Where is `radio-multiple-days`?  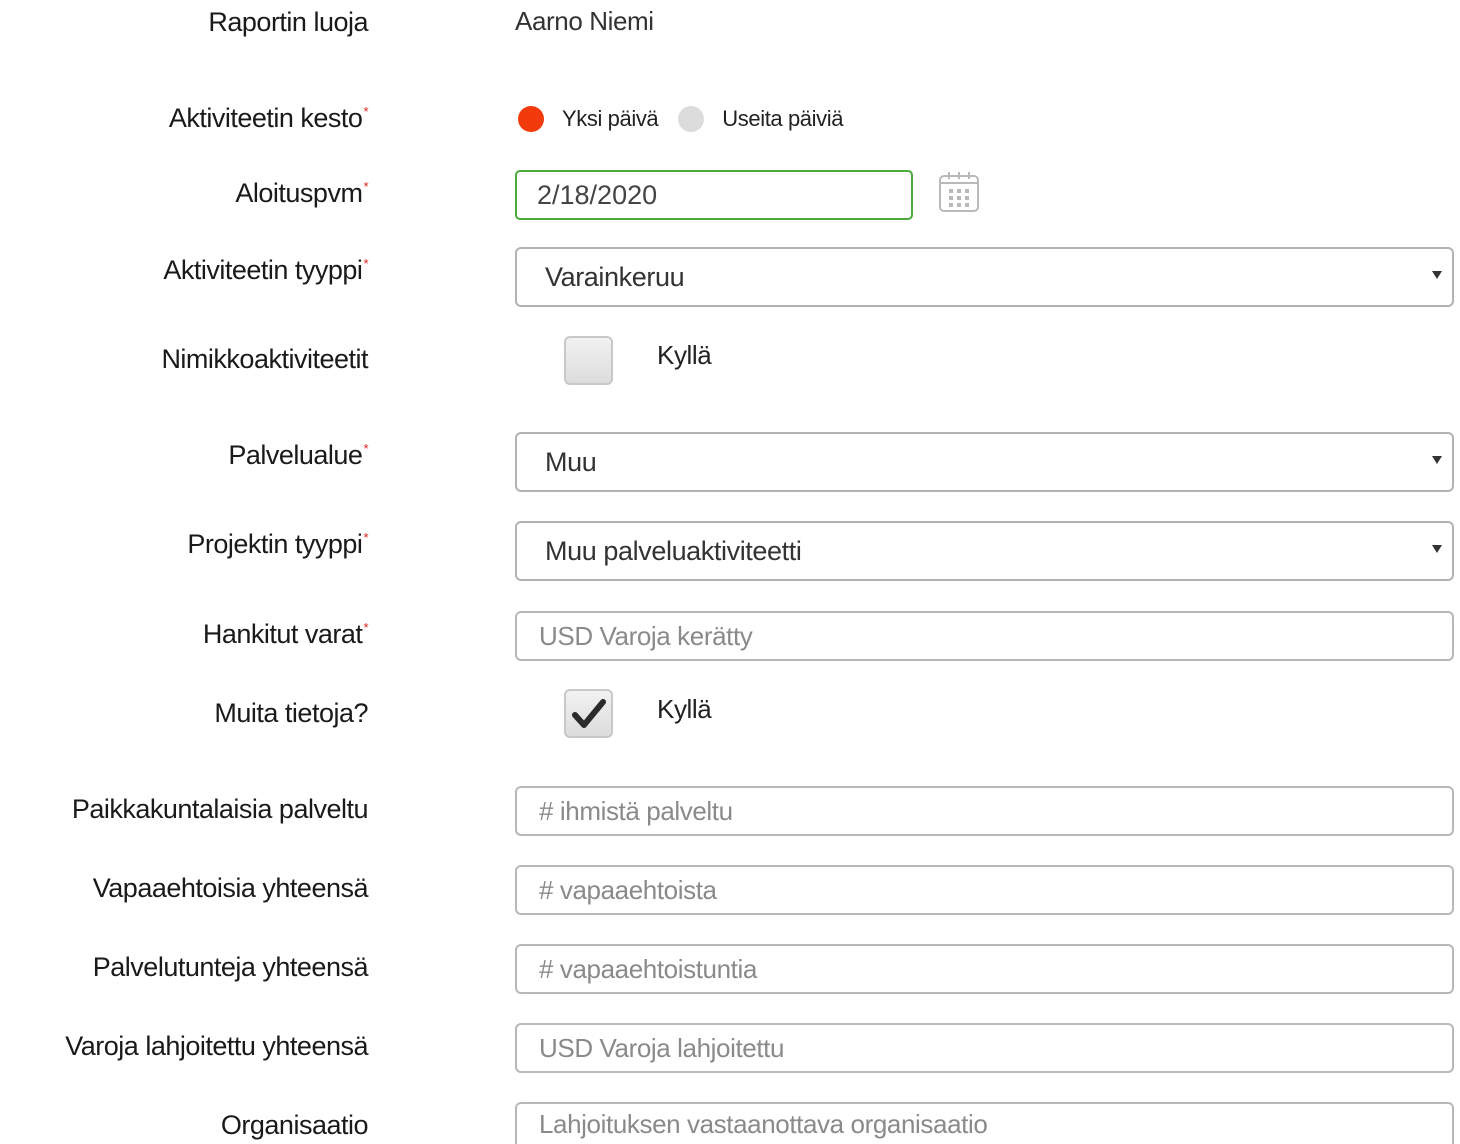
radio-multiple-days is located at coordinates (691, 119).